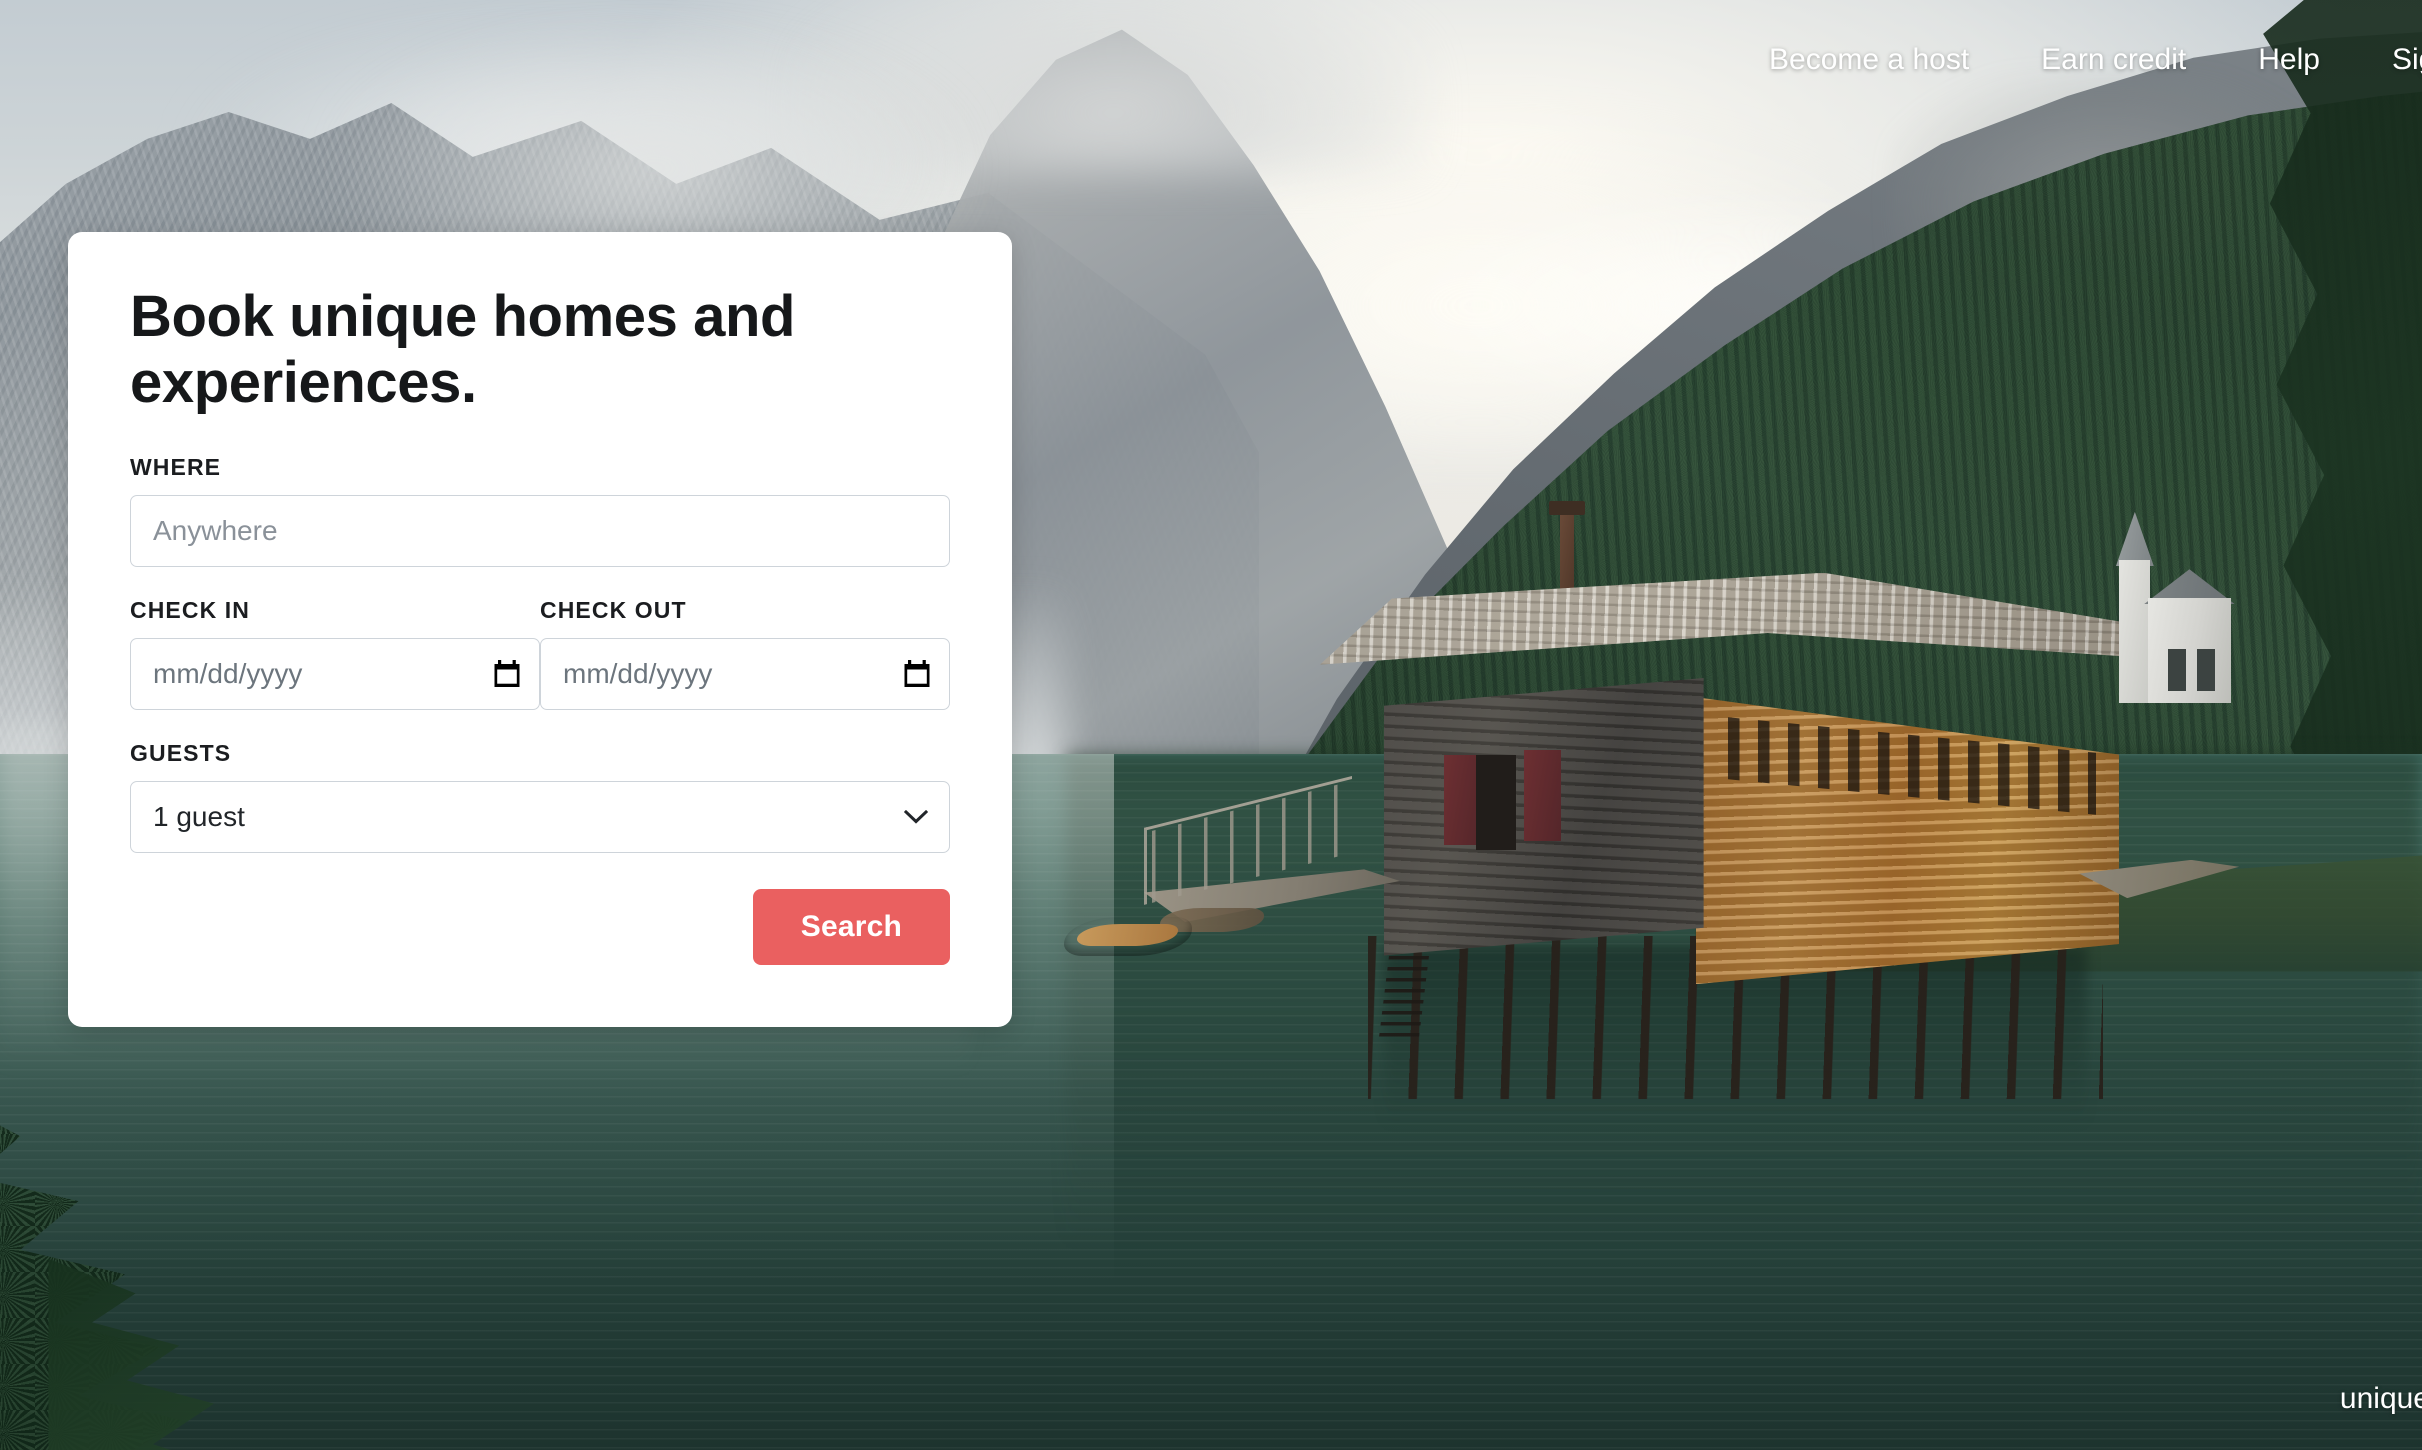  I want to click on overflow-caption: unique, so click(2380, 1398).